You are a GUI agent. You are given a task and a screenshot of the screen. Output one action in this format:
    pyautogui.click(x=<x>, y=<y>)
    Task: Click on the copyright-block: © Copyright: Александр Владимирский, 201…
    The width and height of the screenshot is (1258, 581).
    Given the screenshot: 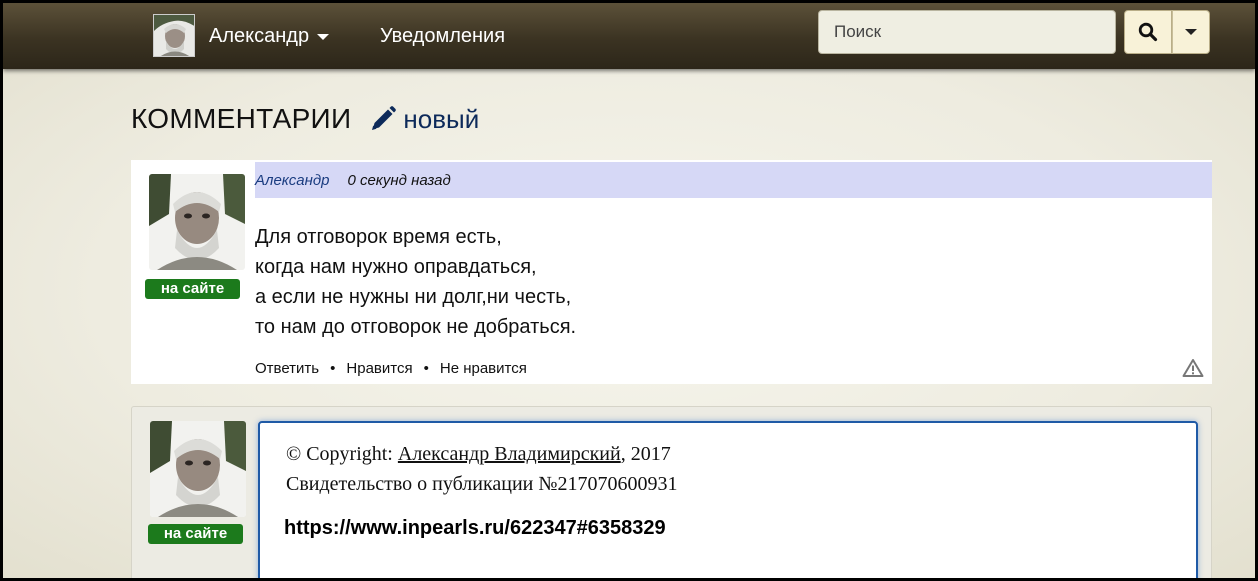 What is the action you would take?
    pyautogui.click(x=481, y=469)
    